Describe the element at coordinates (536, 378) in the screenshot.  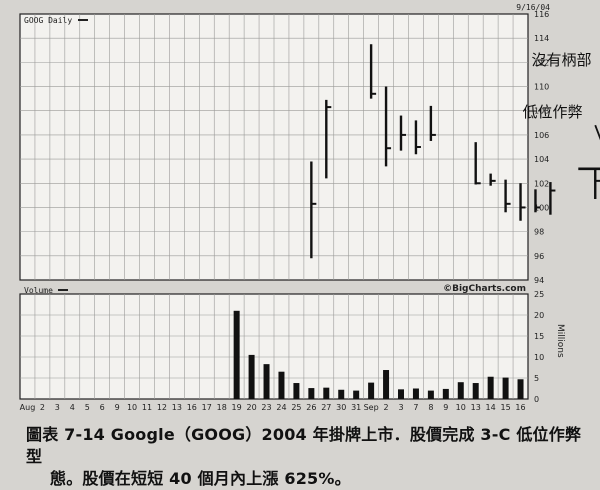
I see `volume-tick-label: 5` at that location.